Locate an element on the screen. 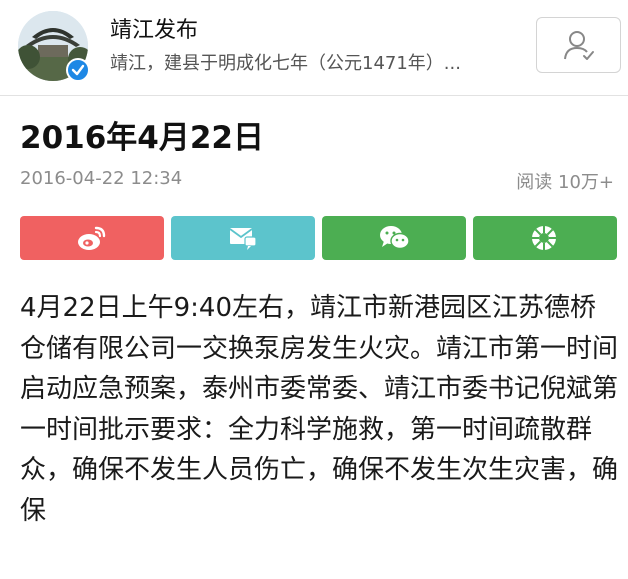 The height and width of the screenshot is (579, 628). user-check-icon is located at coordinates (579, 45).